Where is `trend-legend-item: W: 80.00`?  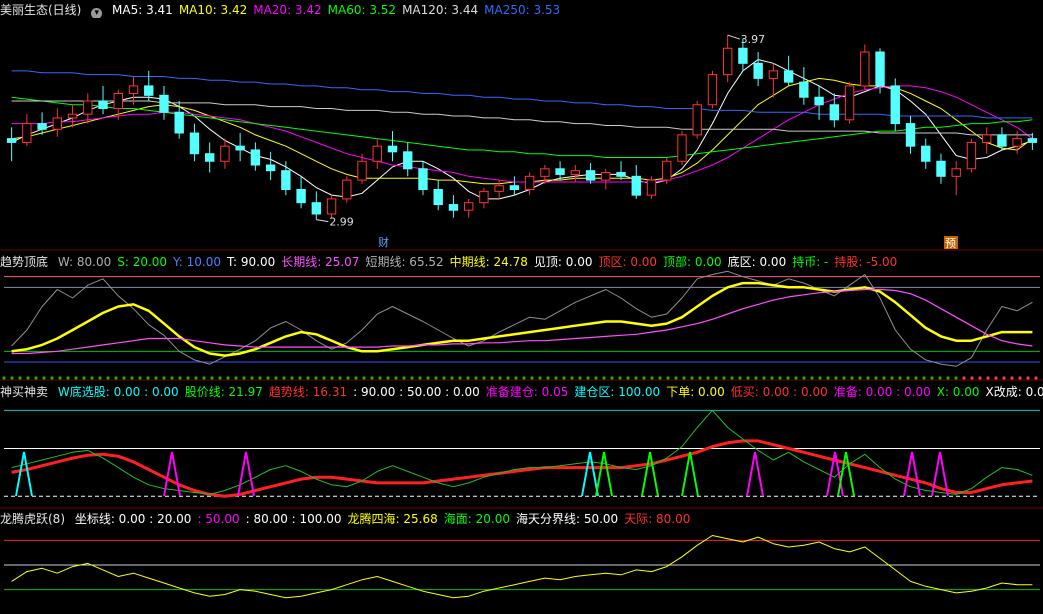
trend-legend-item: W: 80.00 is located at coordinates (84, 262).